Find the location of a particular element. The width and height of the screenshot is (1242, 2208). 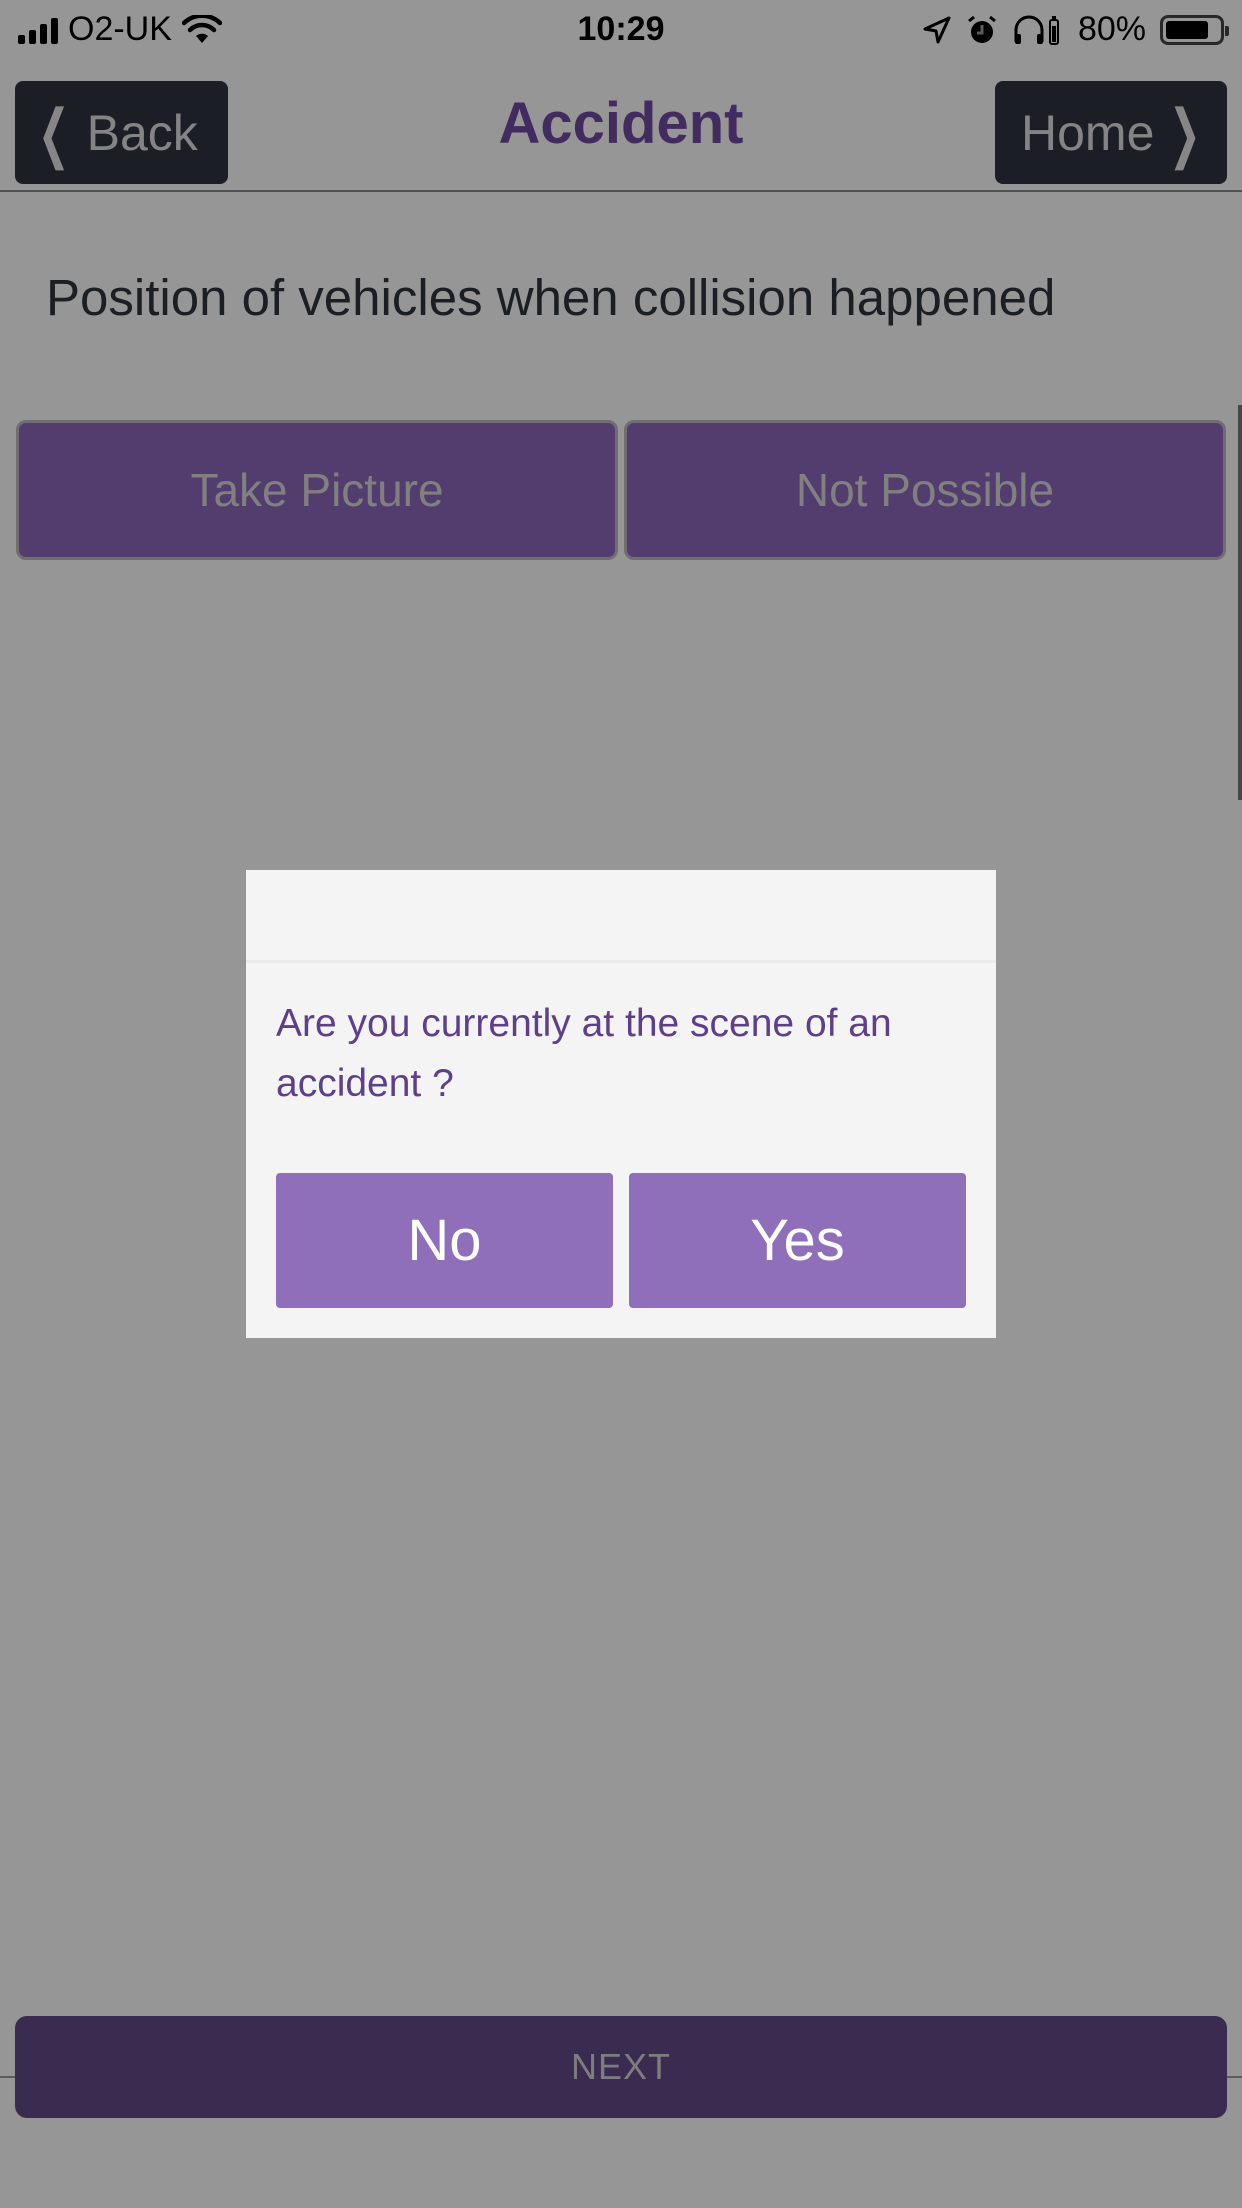

dialog-actions: No Yes is located at coordinates (621, 1240).